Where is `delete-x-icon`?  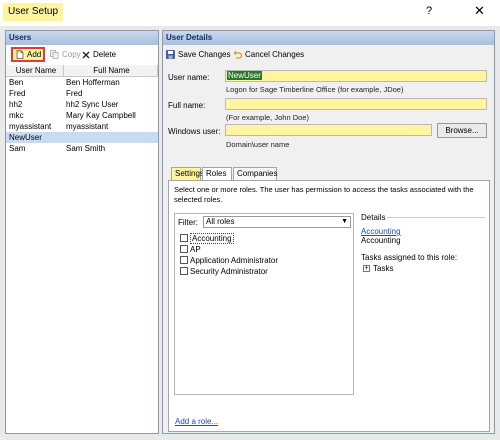
delete-x-icon is located at coordinates (86, 55).